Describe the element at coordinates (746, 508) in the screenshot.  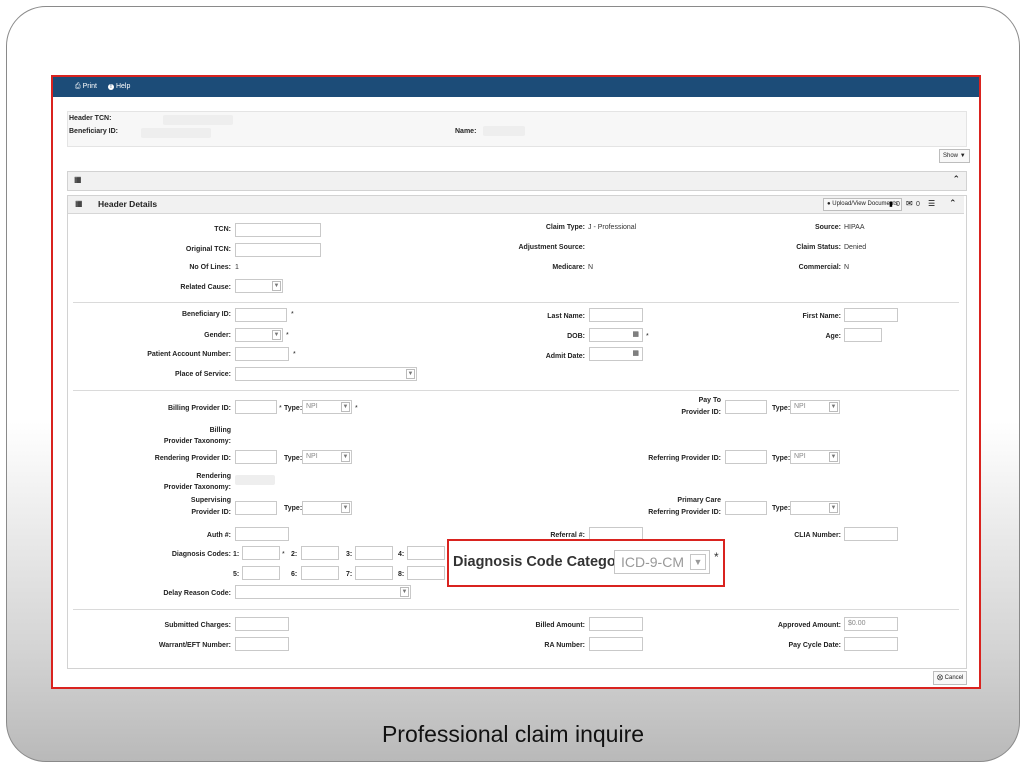
I see `primary-care-provider-id-field` at that location.